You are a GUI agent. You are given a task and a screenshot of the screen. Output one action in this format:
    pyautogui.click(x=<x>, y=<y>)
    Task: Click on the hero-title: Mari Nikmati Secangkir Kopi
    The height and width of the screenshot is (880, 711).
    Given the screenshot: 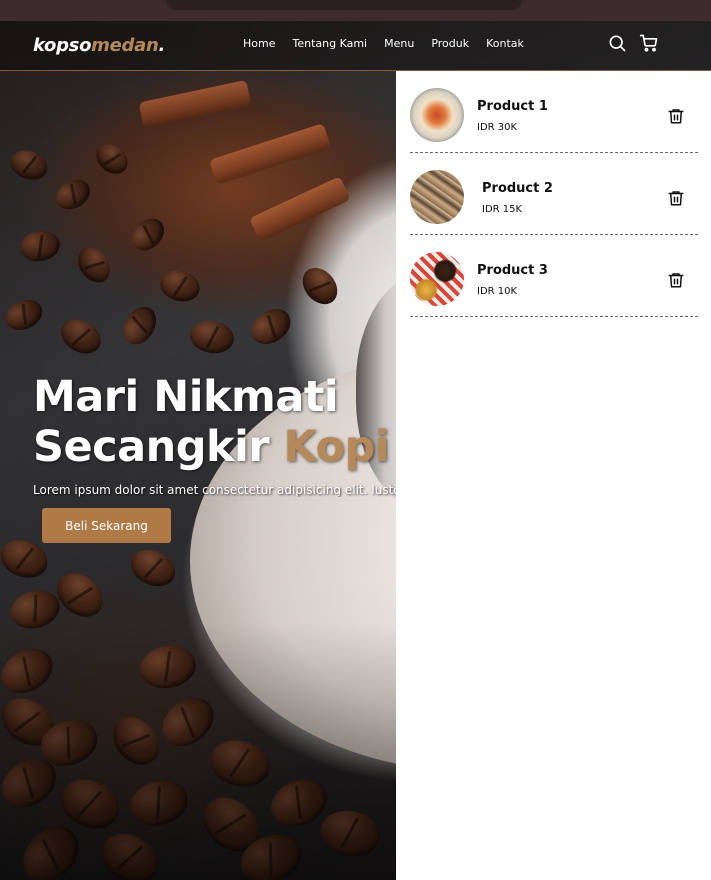 What is the action you would take?
    pyautogui.click(x=211, y=422)
    